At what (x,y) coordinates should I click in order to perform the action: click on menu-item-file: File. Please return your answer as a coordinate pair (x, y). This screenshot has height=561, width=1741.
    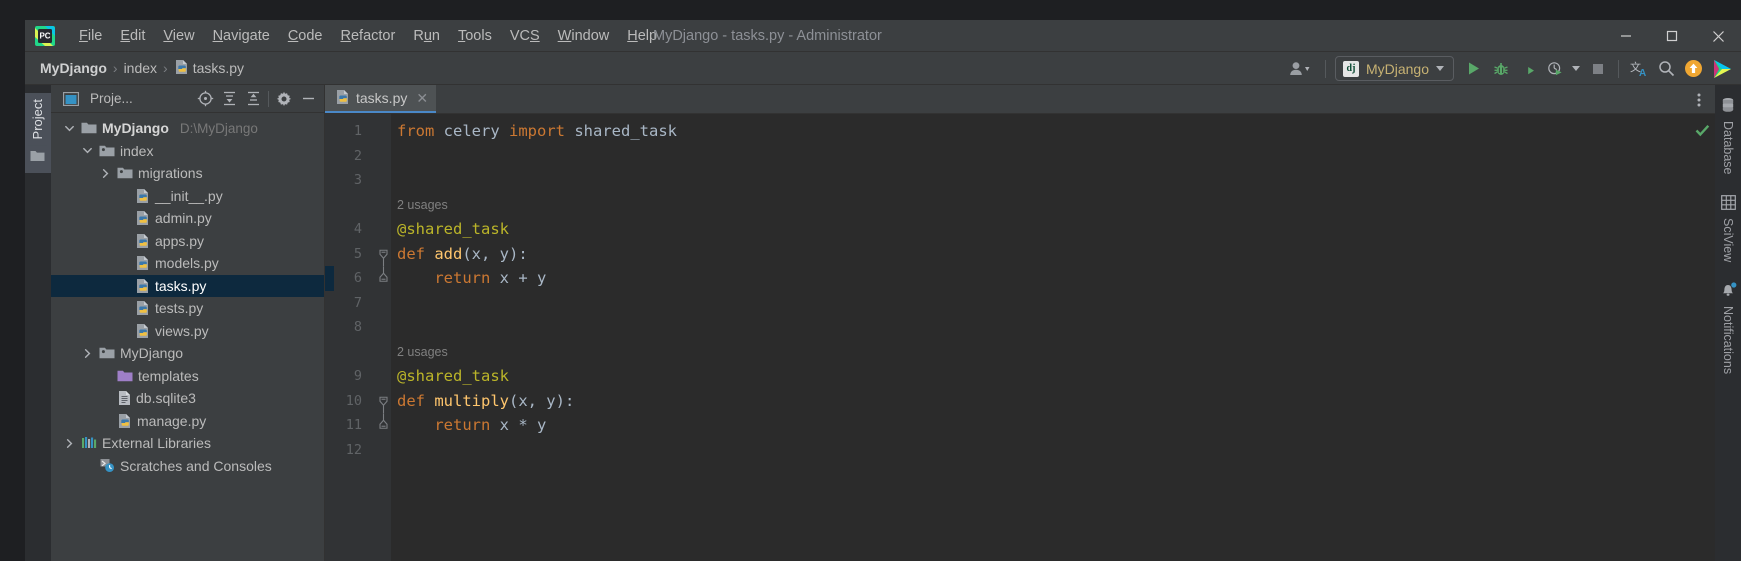
    Looking at the image, I should click on (90, 36).